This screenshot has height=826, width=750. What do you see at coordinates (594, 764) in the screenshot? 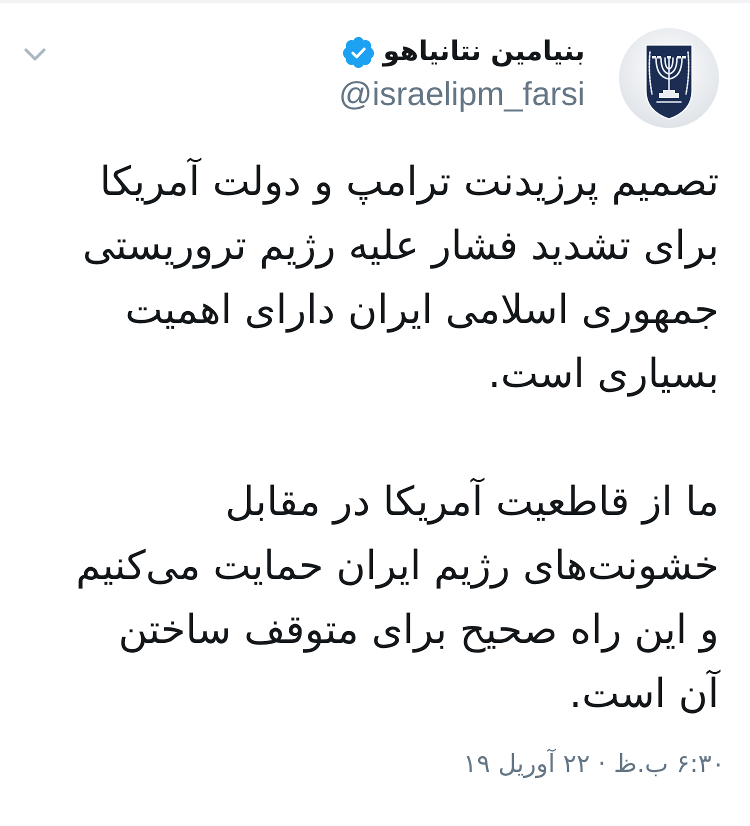
I see `tweet-timestamp: ۶:۳۰ ب.ظ · ۲۲ آوریل ۱۹` at bounding box center [594, 764].